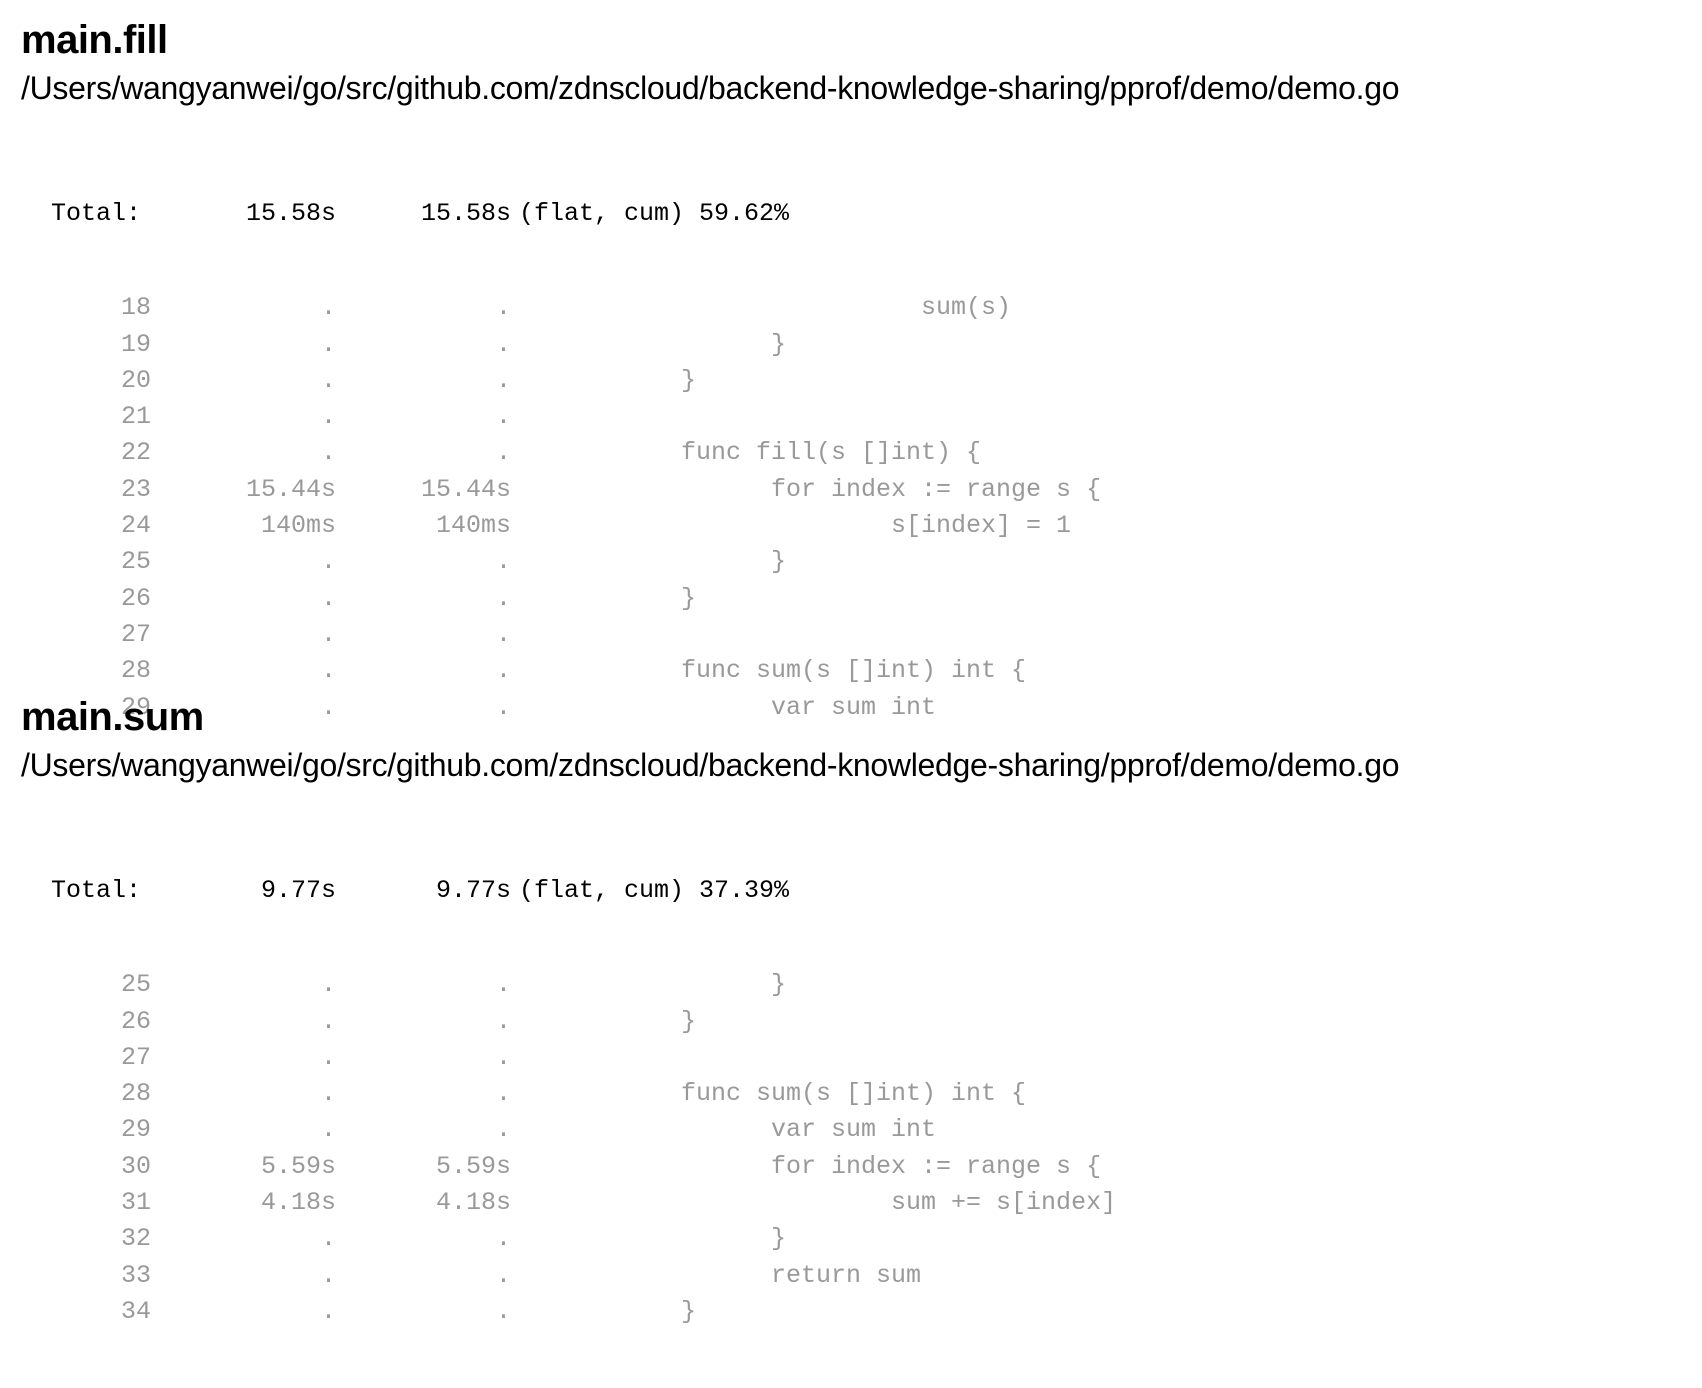  Describe the element at coordinates (135, 1275) in the screenshot. I see `line-number: 33` at that location.